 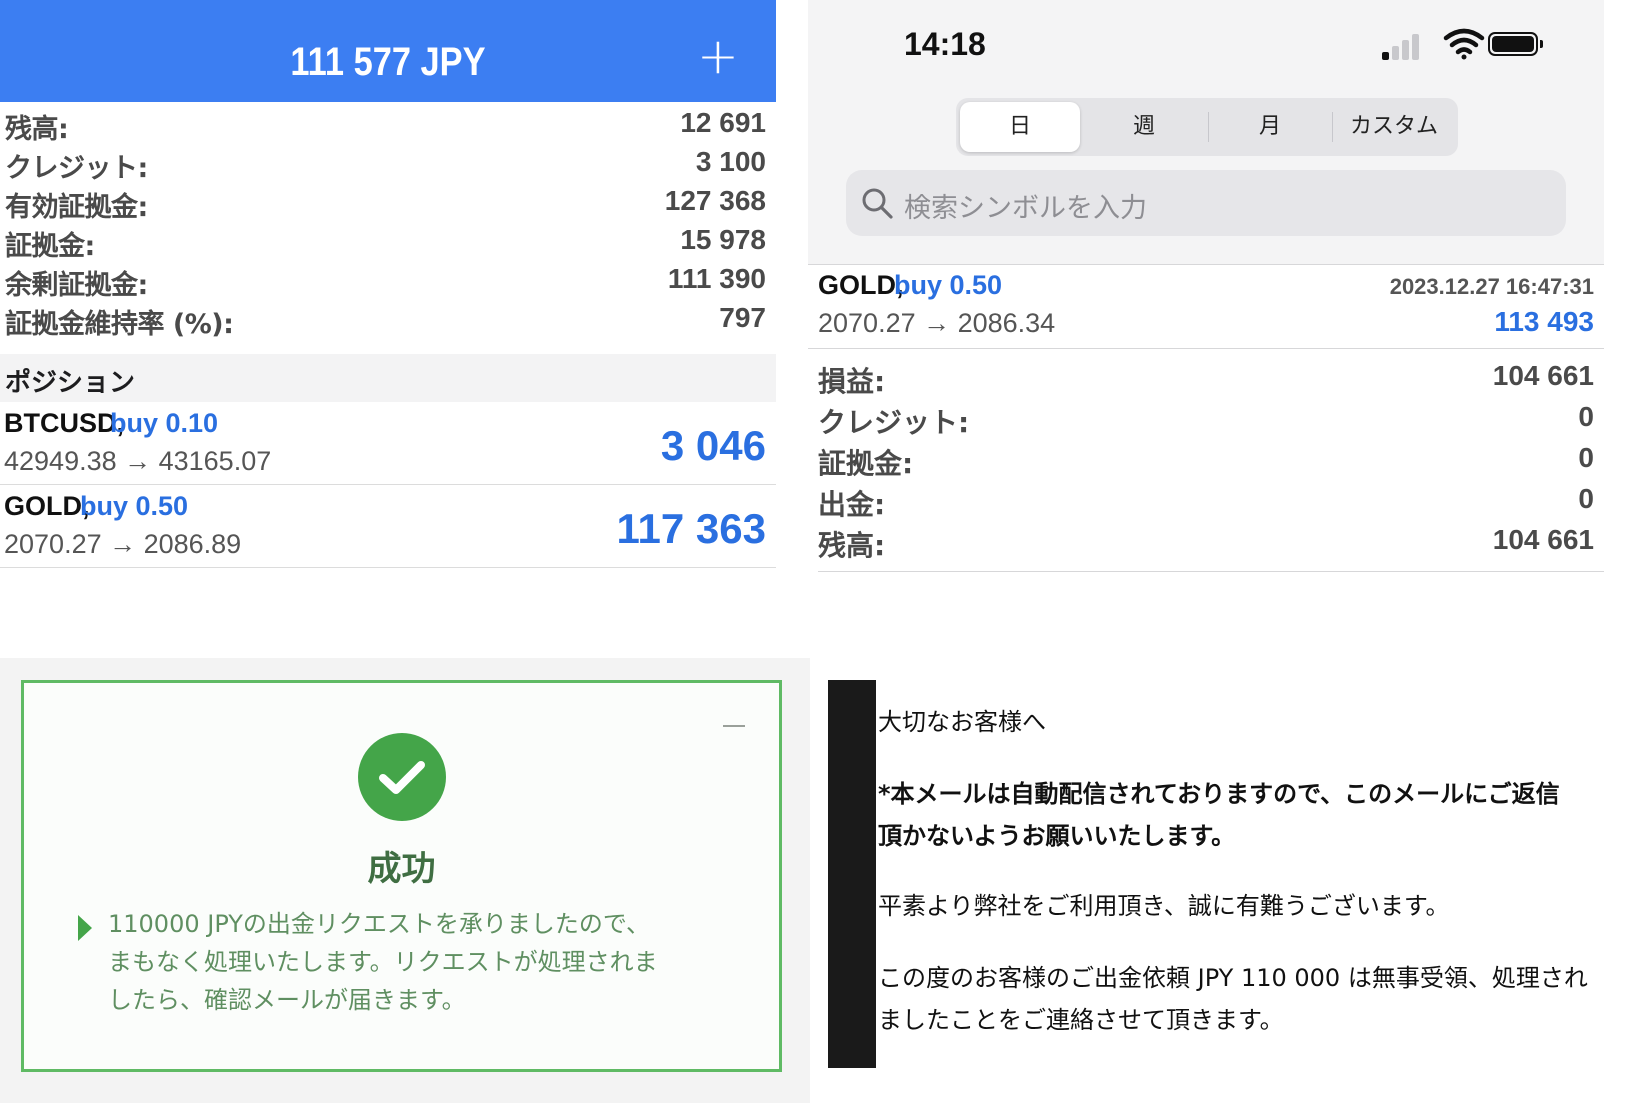 What do you see at coordinates (47, 506) in the screenshot?
I see `position-symbol: GOLD,` at bounding box center [47, 506].